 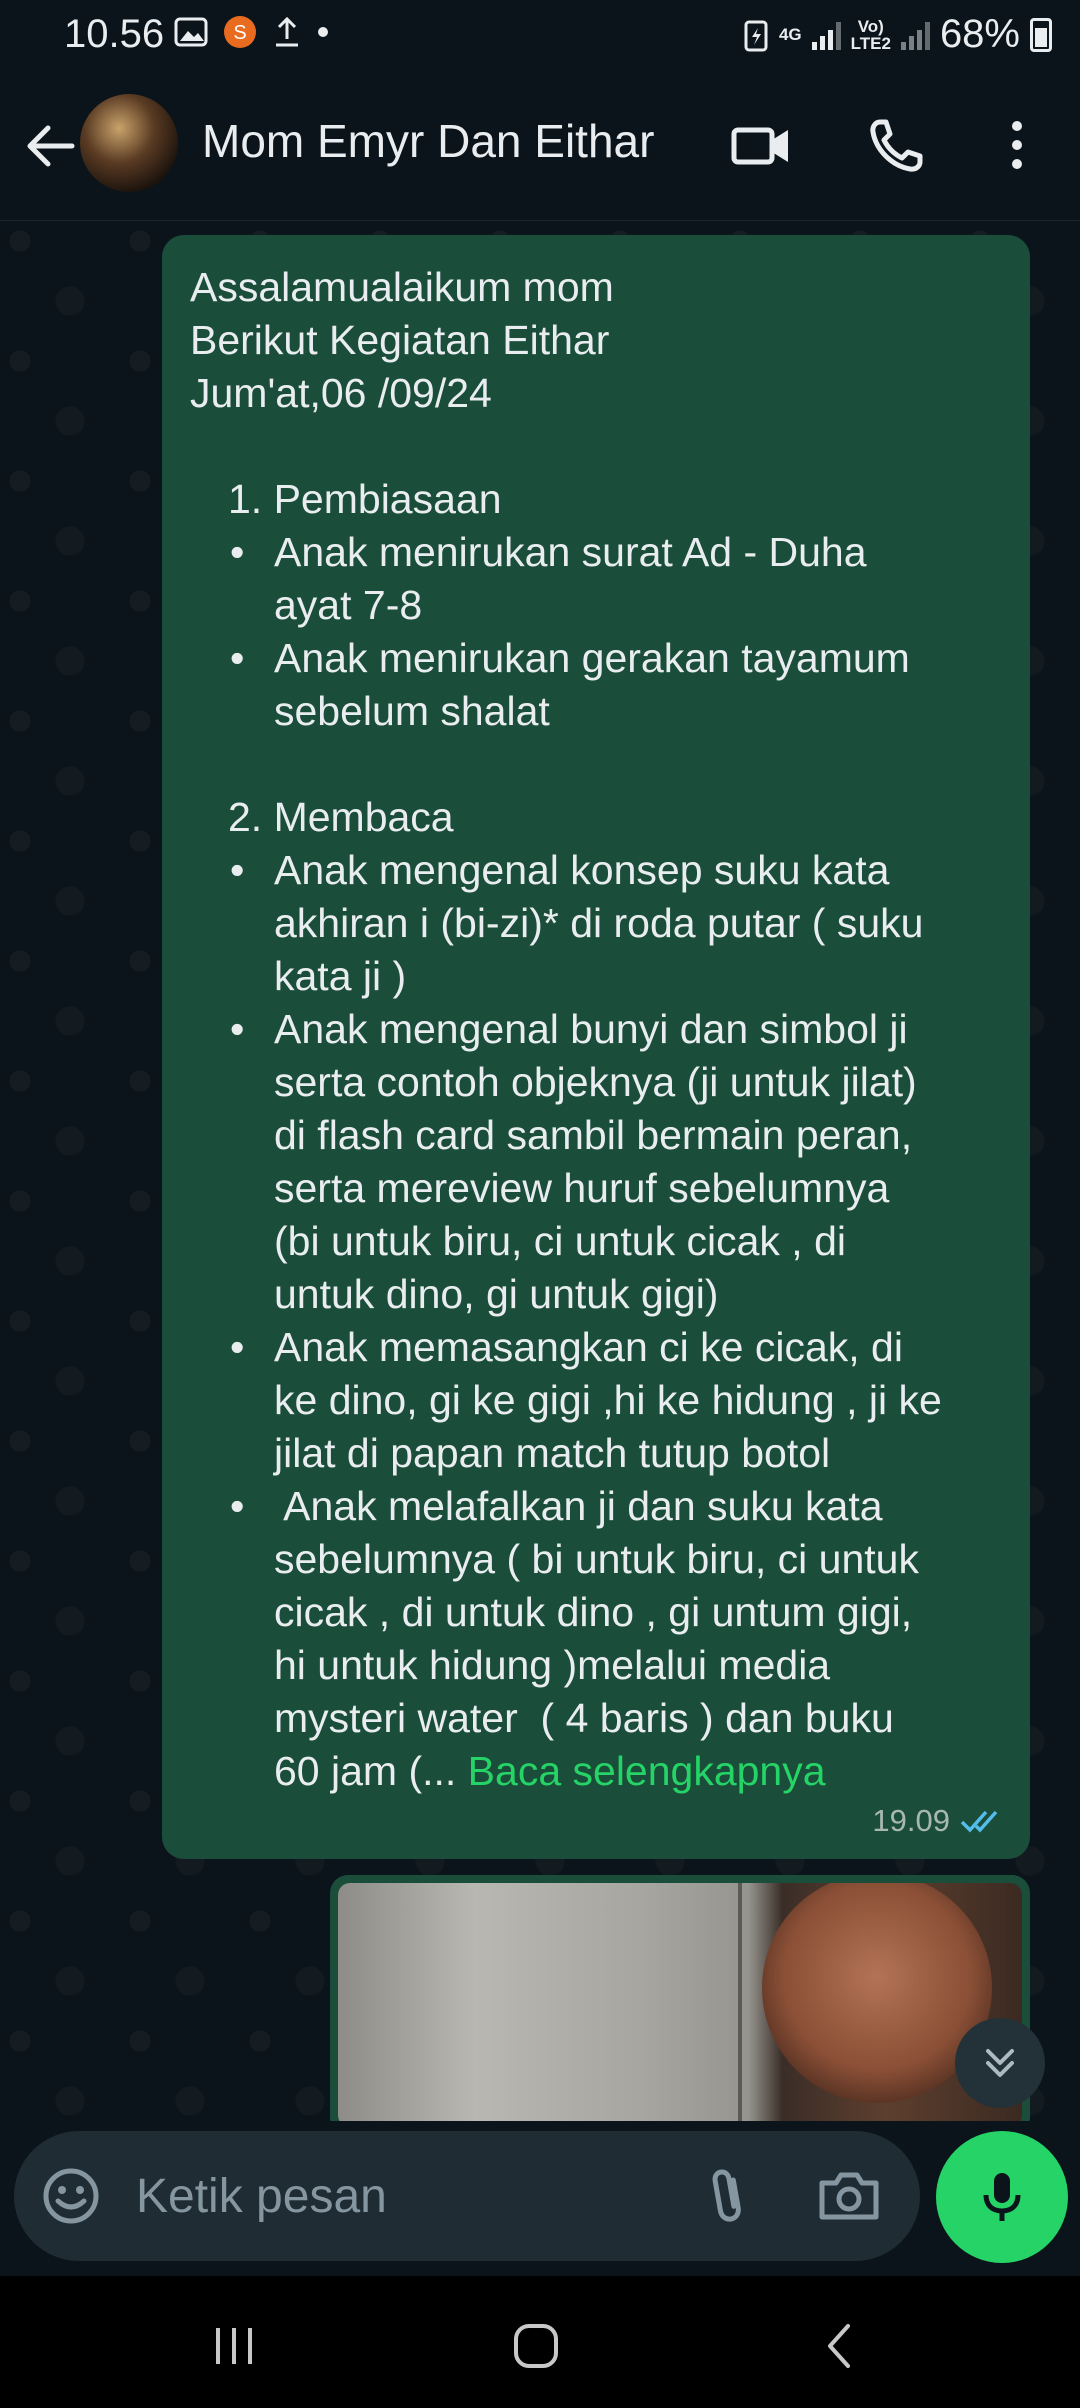 I want to click on bullet-item: • Anak menirukan surat Ad - Duha ayat 7-8, so click(x=548, y=578).